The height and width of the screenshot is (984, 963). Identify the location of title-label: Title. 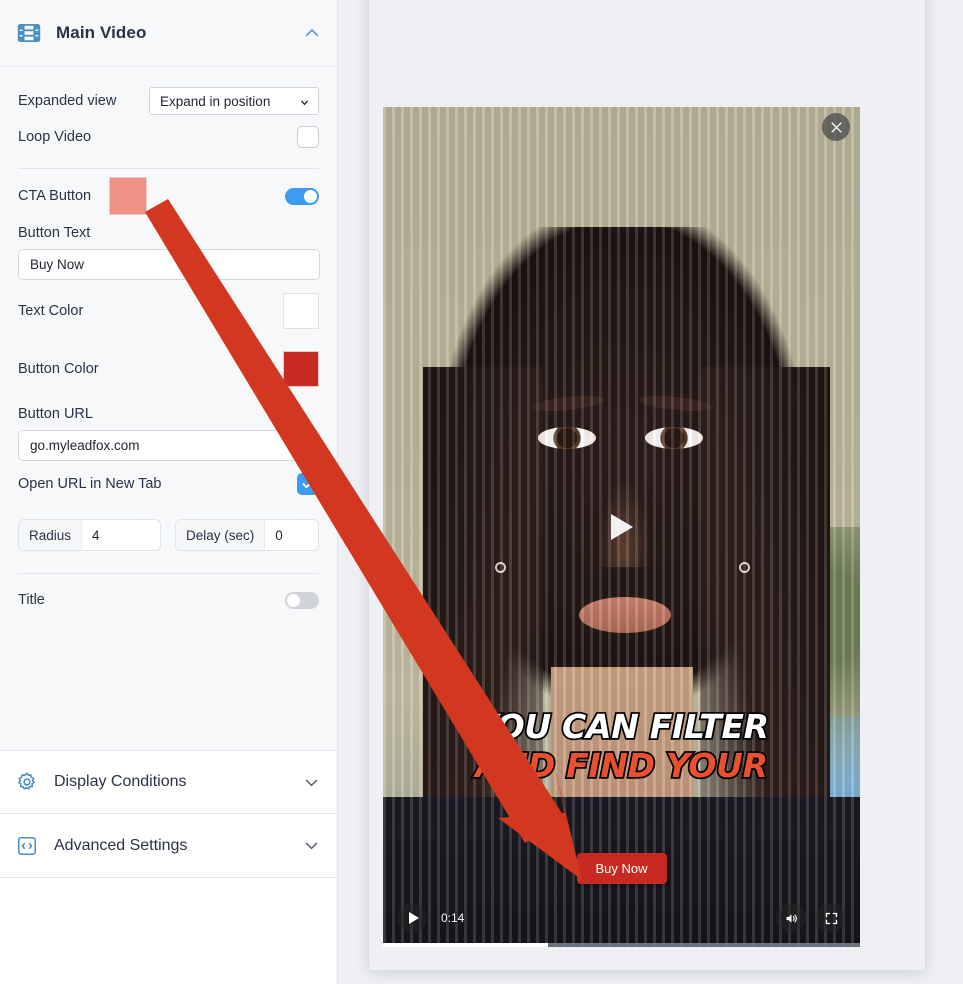
(31, 600).